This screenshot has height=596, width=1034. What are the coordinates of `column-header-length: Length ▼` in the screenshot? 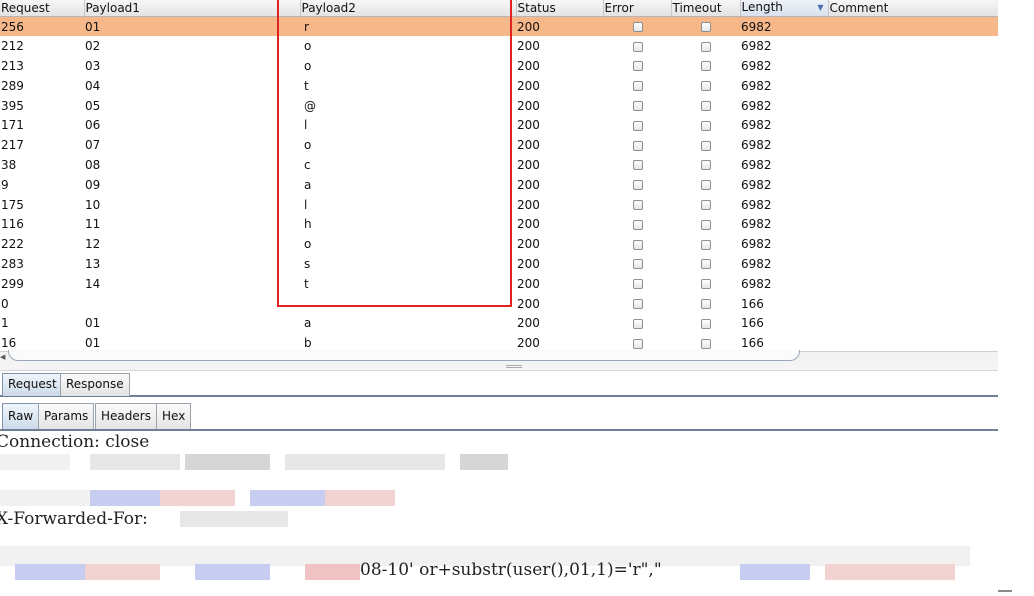 It's located at (784, 8).